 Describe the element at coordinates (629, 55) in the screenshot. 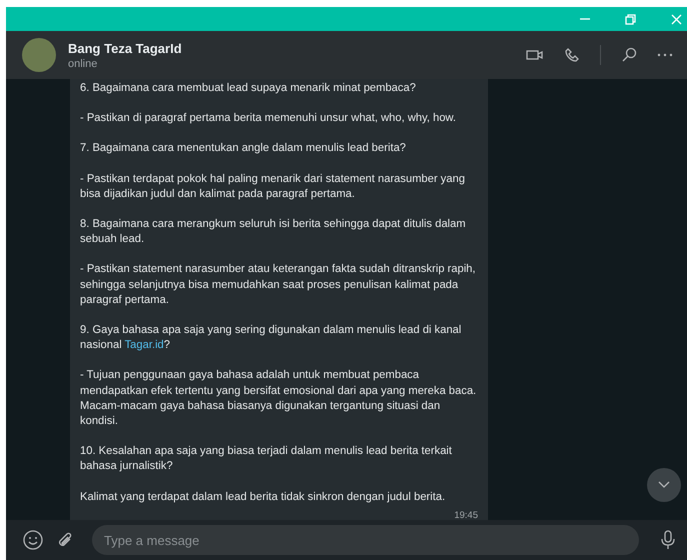

I see `search-icon` at that location.